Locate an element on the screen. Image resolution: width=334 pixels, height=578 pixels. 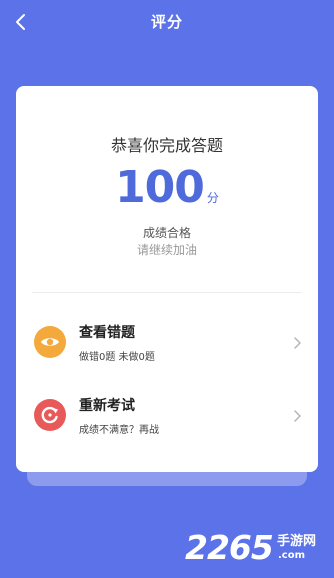
retake-exam-subtitle: 成绩不满意？再战 is located at coordinates (119, 430).